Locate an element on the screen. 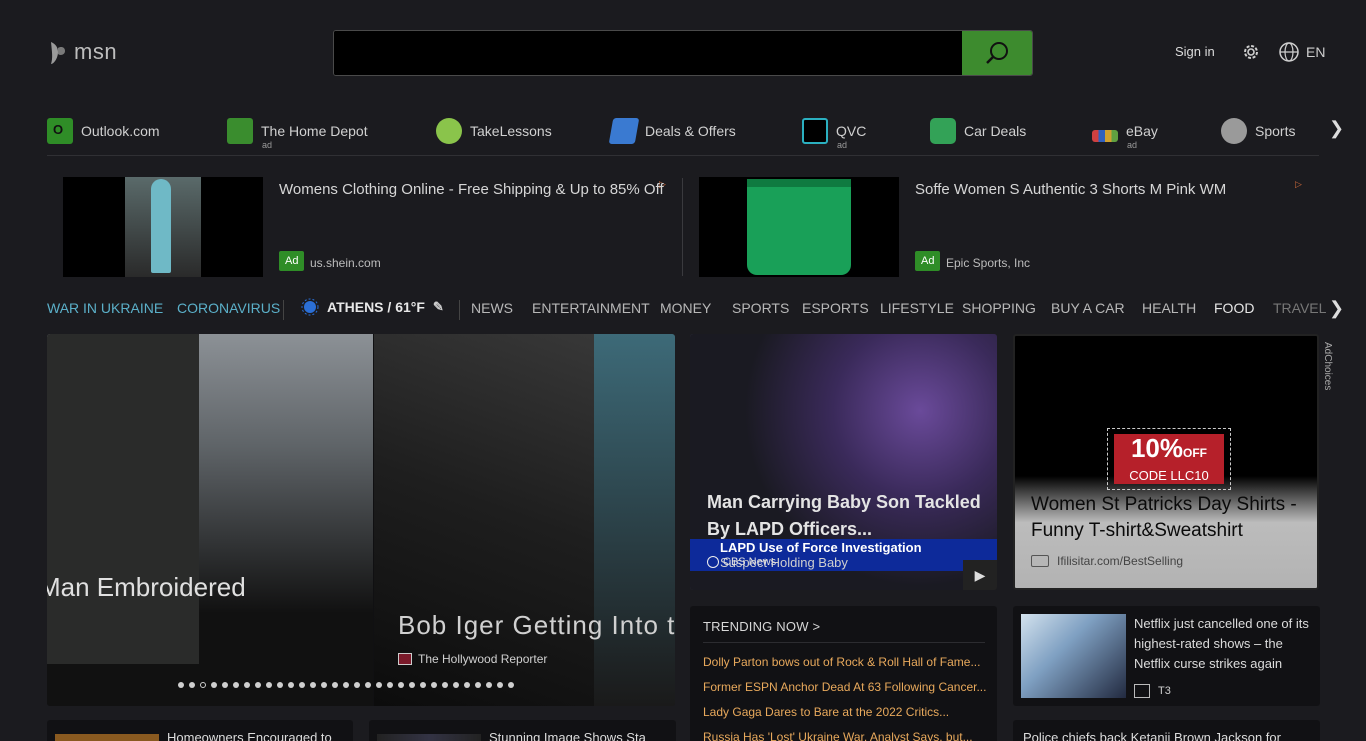 Image resolution: width=1366 pixels, height=741 pixels. play-icon: ▶ is located at coordinates (980, 574).